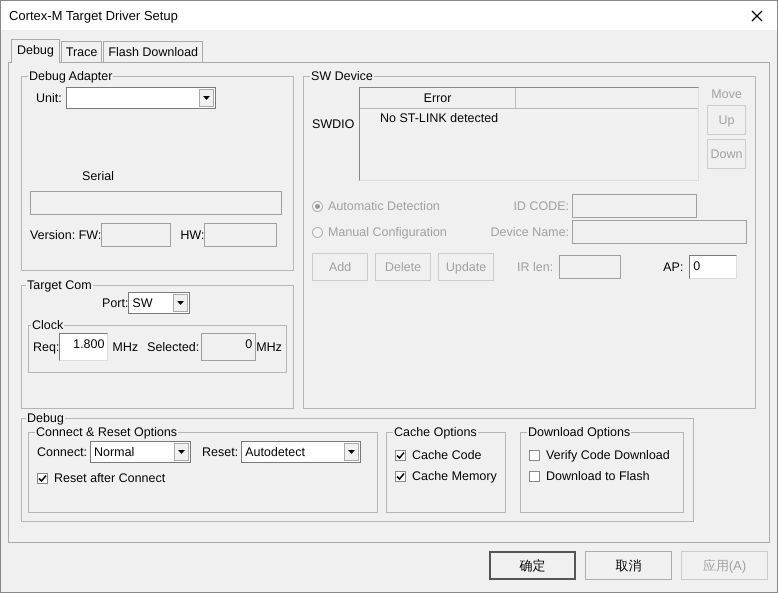 This screenshot has height=593, width=778. I want to click on device-name-label: Device Name:, so click(529, 232).